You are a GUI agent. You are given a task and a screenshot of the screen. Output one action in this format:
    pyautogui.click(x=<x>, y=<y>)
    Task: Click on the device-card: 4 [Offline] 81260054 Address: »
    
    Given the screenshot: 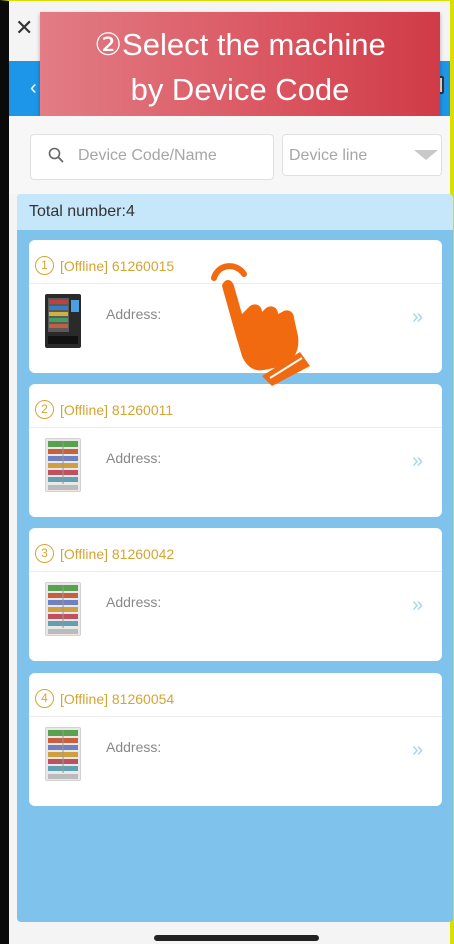 What is the action you would take?
    pyautogui.click(x=235, y=739)
    